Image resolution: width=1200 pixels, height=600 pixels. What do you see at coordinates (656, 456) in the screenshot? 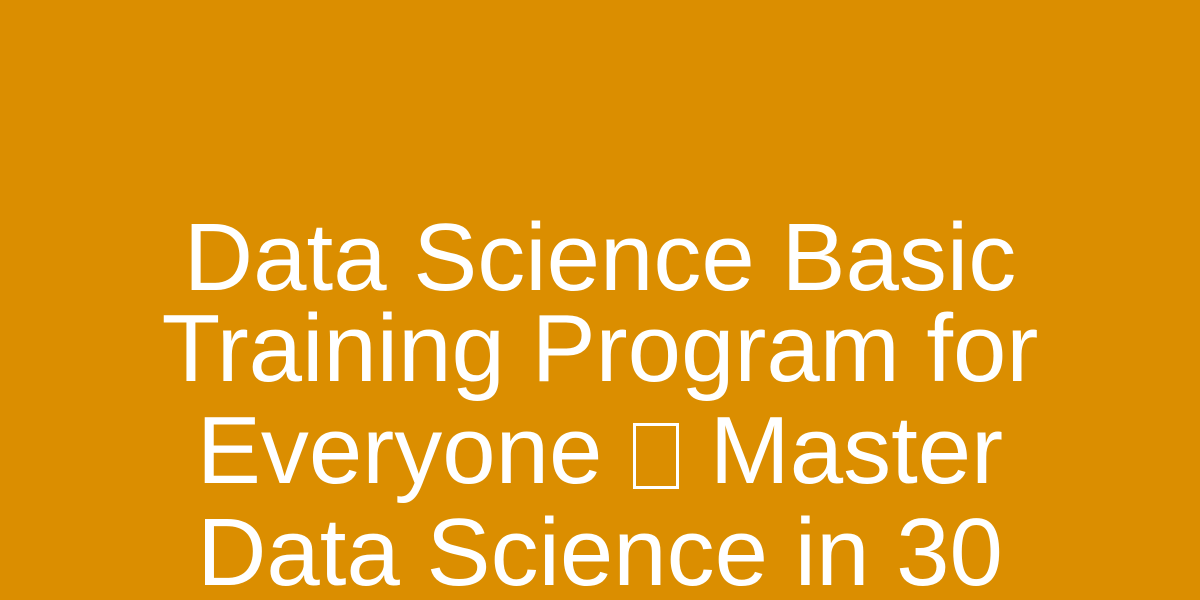
I see `missing-glyph-icon` at bounding box center [656, 456].